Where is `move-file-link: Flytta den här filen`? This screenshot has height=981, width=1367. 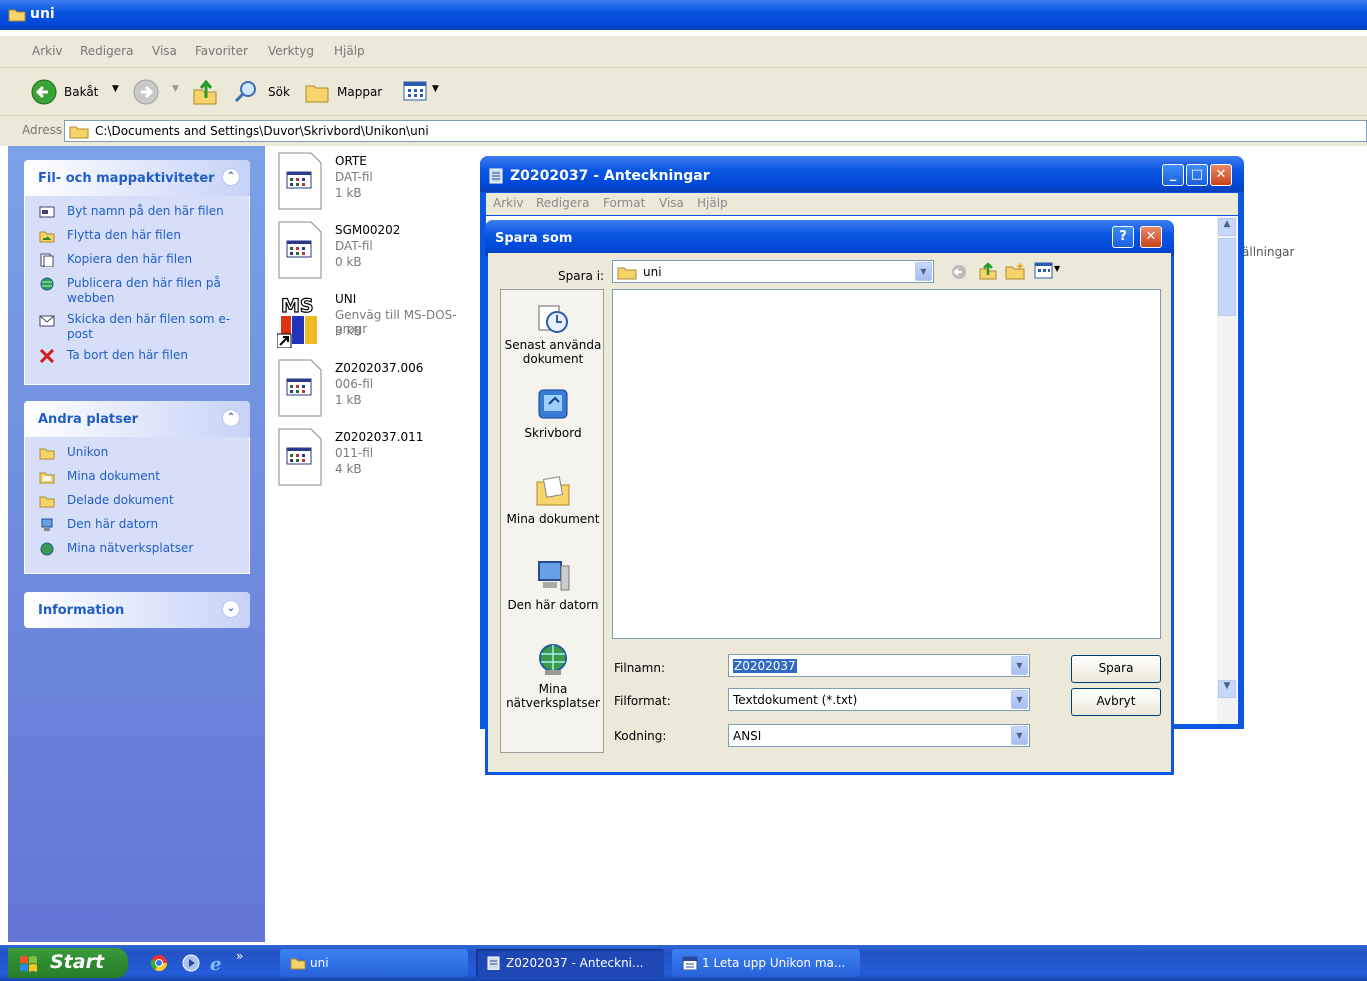 move-file-link: Flytta den här filen is located at coordinates (137, 238).